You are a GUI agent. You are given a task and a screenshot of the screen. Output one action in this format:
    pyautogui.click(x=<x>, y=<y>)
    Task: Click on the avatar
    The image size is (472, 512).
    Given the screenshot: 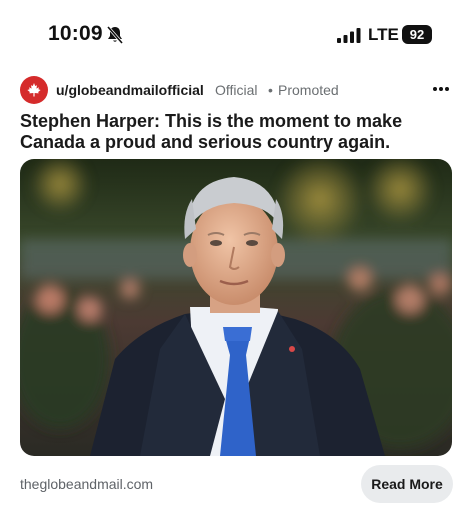 What is the action you would take?
    pyautogui.click(x=34, y=90)
    